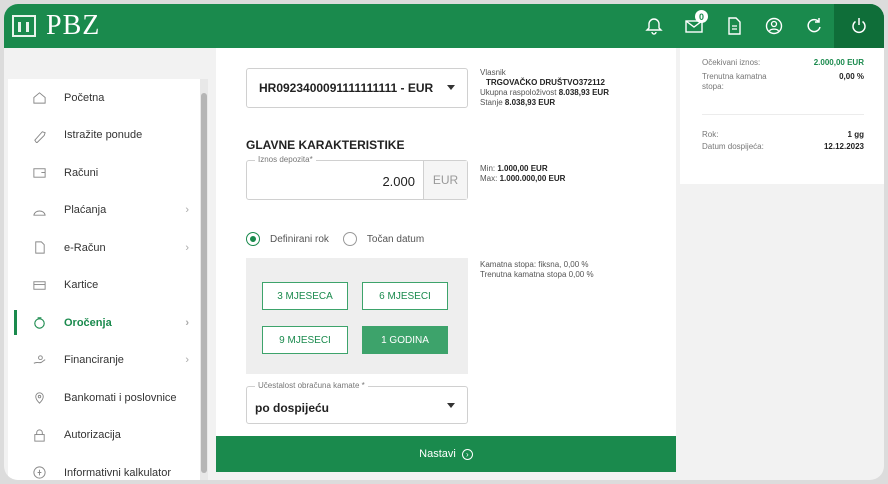 The image size is (888, 484). I want to click on term-1-year-button: 1 GODINA, so click(405, 340).